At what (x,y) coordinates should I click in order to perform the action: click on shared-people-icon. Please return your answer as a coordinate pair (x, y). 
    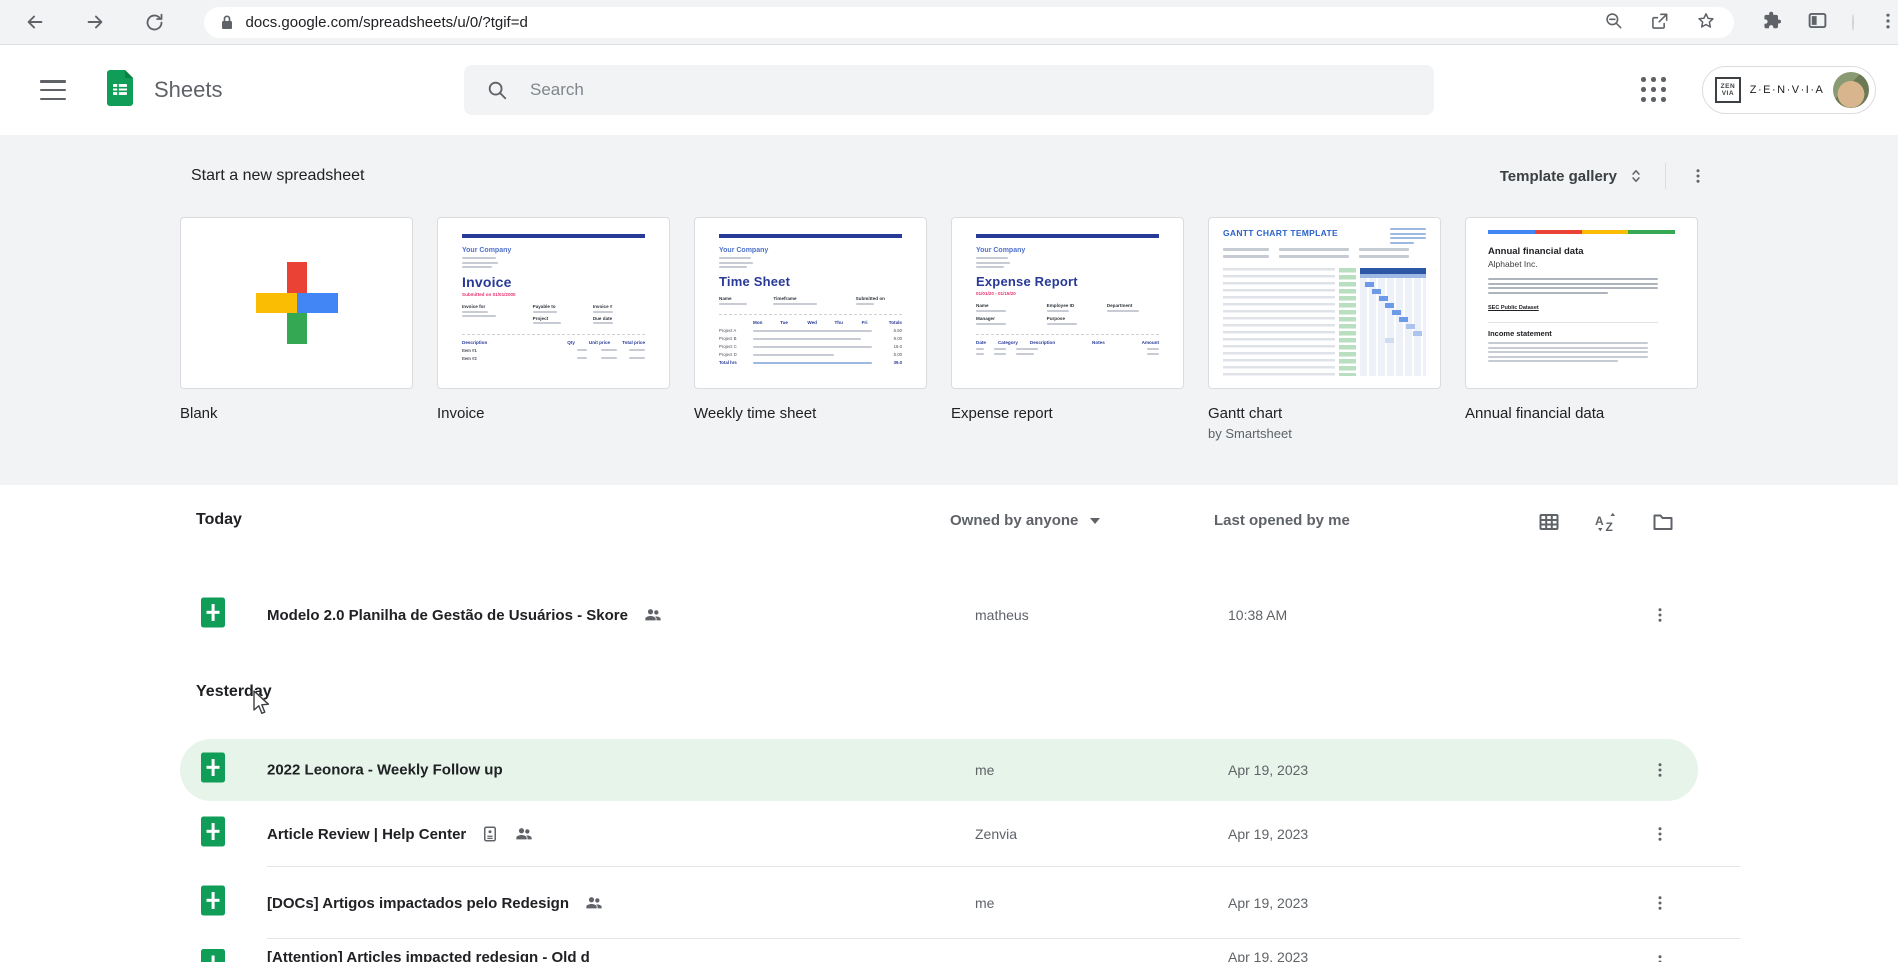
    Looking at the image, I should click on (594, 903).